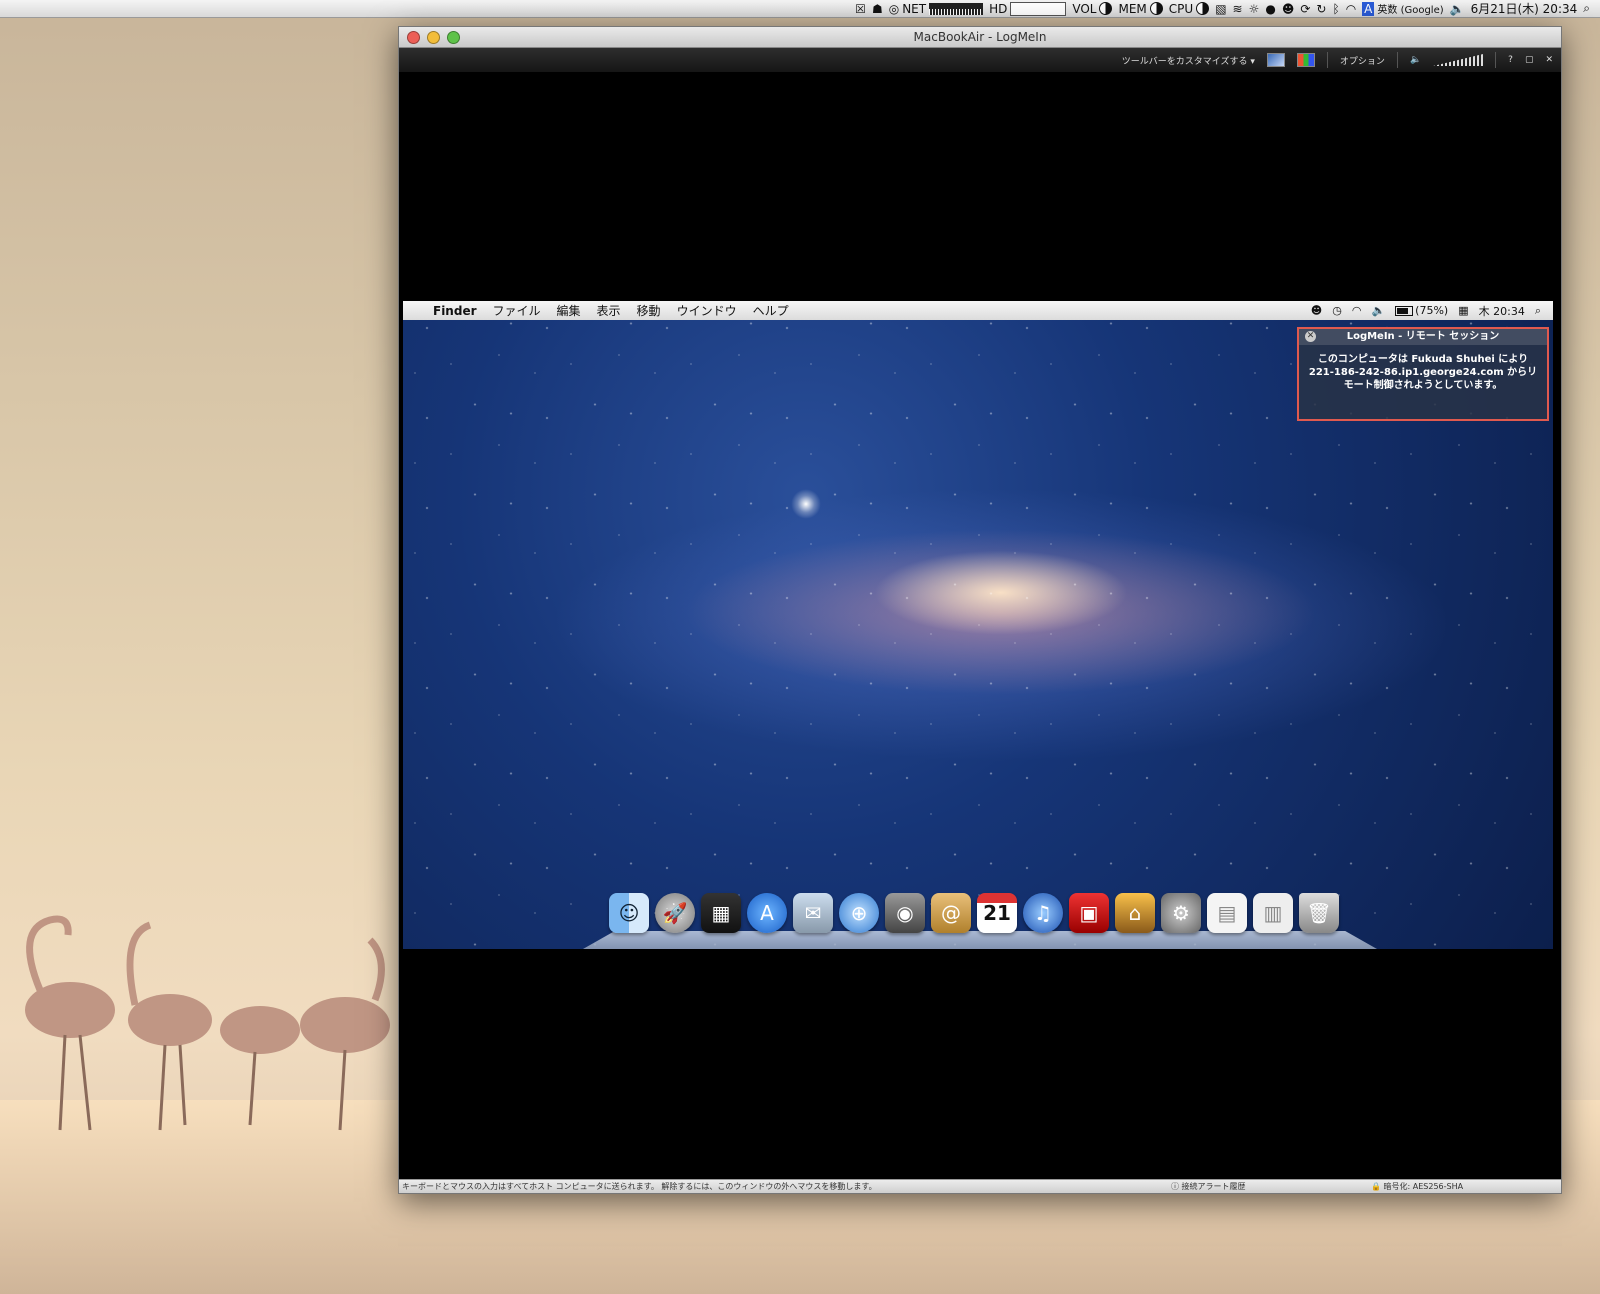 The height and width of the screenshot is (1294, 1600). I want to click on facetime-icon: ◉, so click(905, 913).